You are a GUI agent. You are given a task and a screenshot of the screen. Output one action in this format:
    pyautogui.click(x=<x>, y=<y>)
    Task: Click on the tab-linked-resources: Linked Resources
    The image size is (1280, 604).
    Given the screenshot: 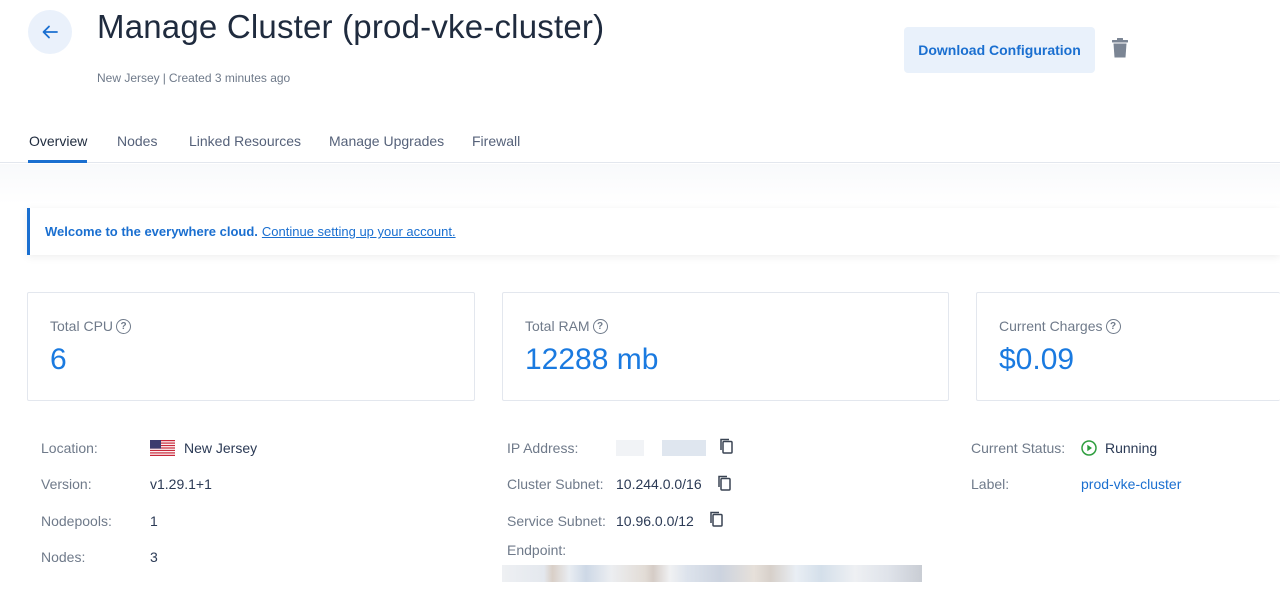 What is the action you would take?
    pyautogui.click(x=245, y=141)
    